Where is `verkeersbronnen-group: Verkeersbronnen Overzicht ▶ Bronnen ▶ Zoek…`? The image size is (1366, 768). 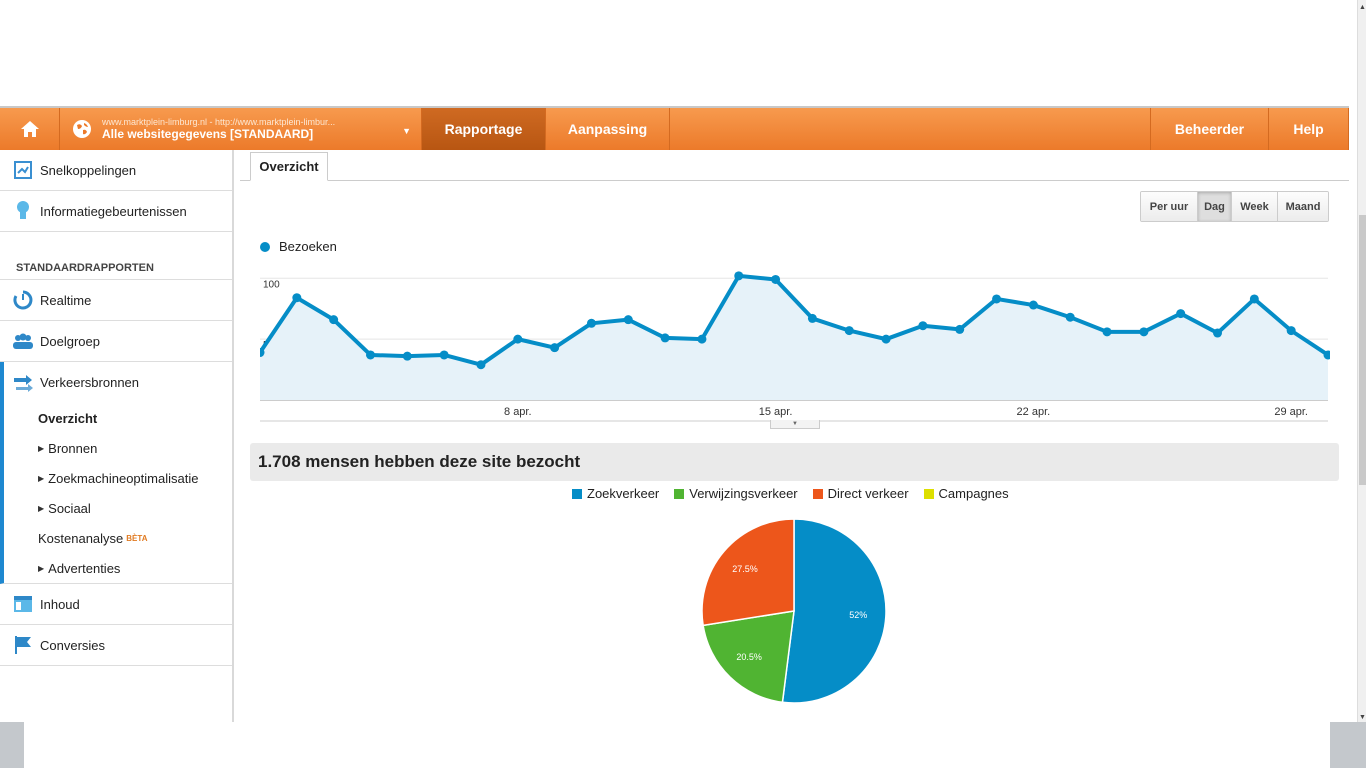
verkeersbronnen-group: Verkeersbronnen Overzicht ▶ Bronnen ▶ Zoek… is located at coordinates (116, 473).